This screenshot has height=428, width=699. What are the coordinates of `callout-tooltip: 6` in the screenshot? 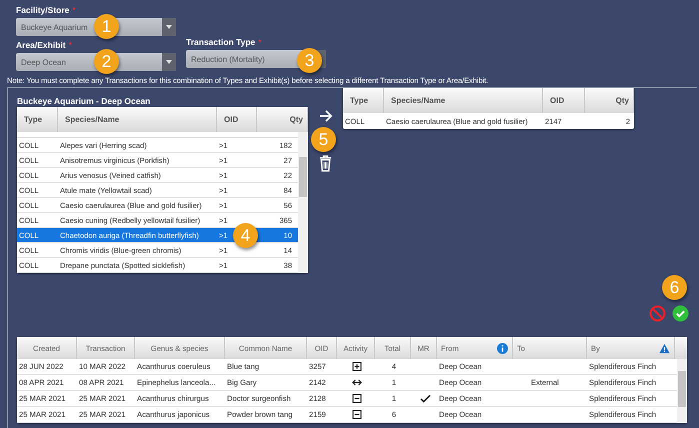 It's located at (674, 287).